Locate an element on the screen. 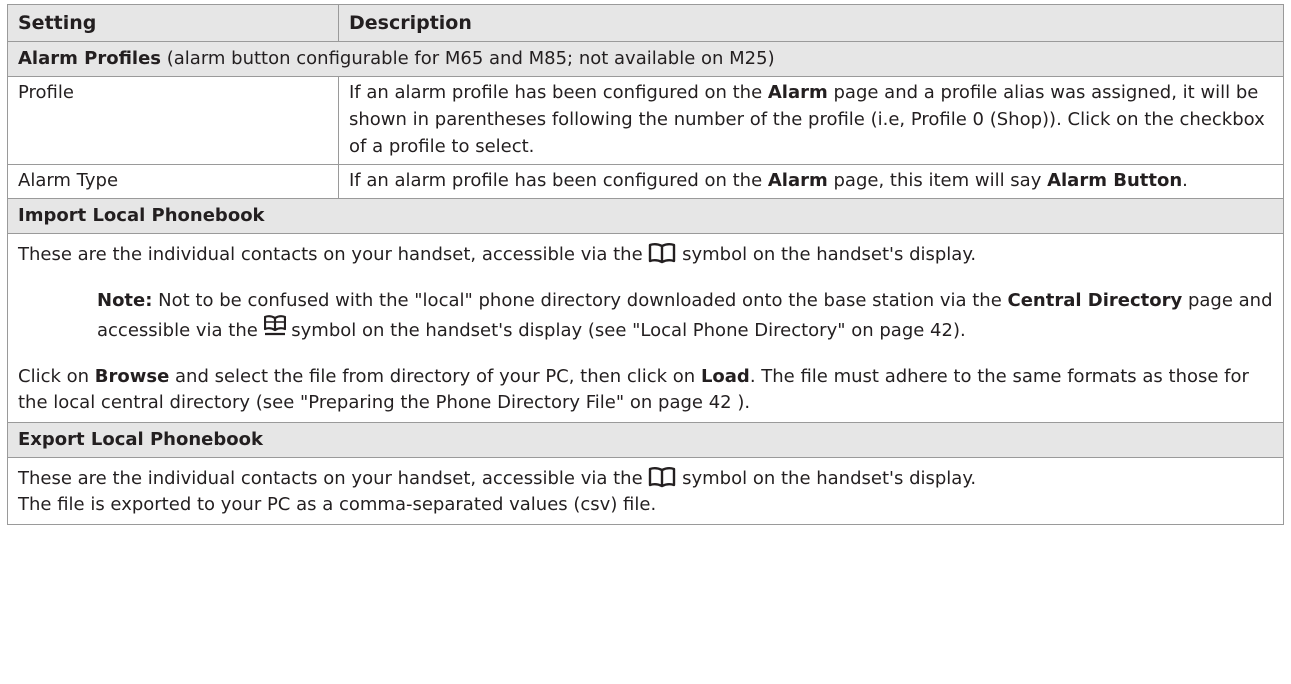 Image resolution: width=1291 pixels, height=684 pixels. setting-cell: Alarm Type is located at coordinates (173, 181).